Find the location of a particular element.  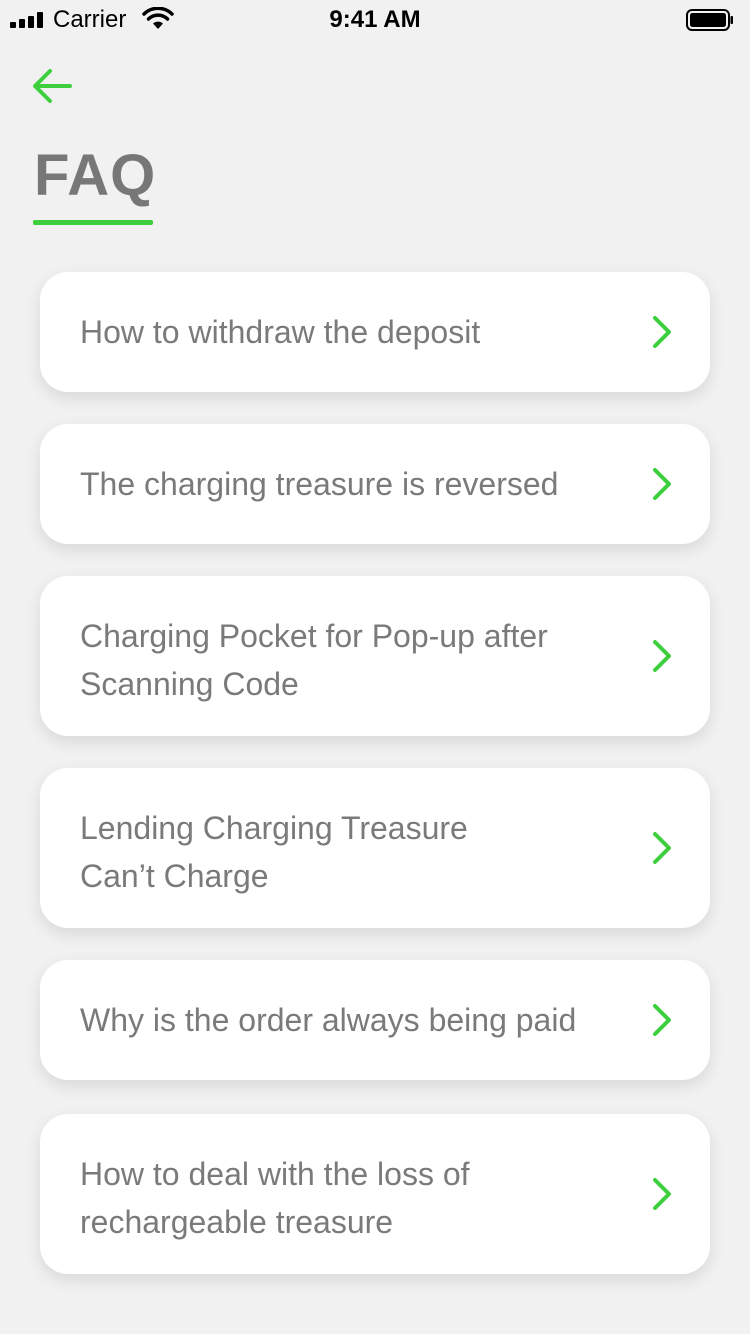

status-bar: Carrier 9:41 AM is located at coordinates (375, 20).